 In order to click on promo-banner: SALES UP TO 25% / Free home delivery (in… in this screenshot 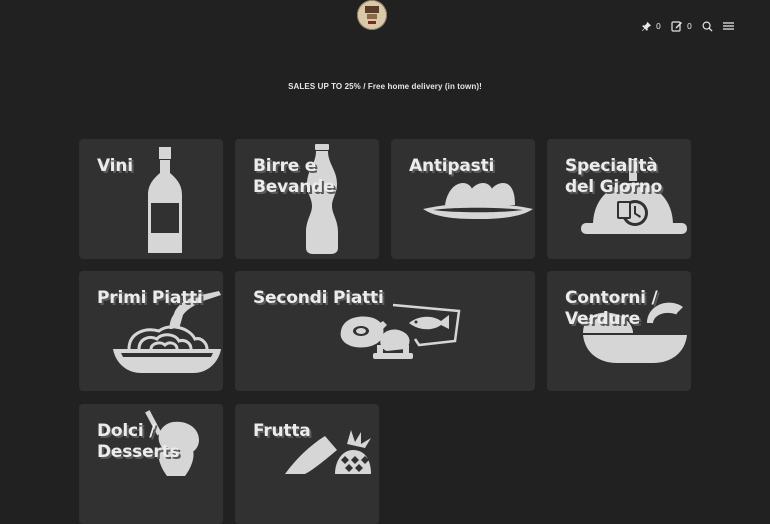, I will do `click(385, 86)`.